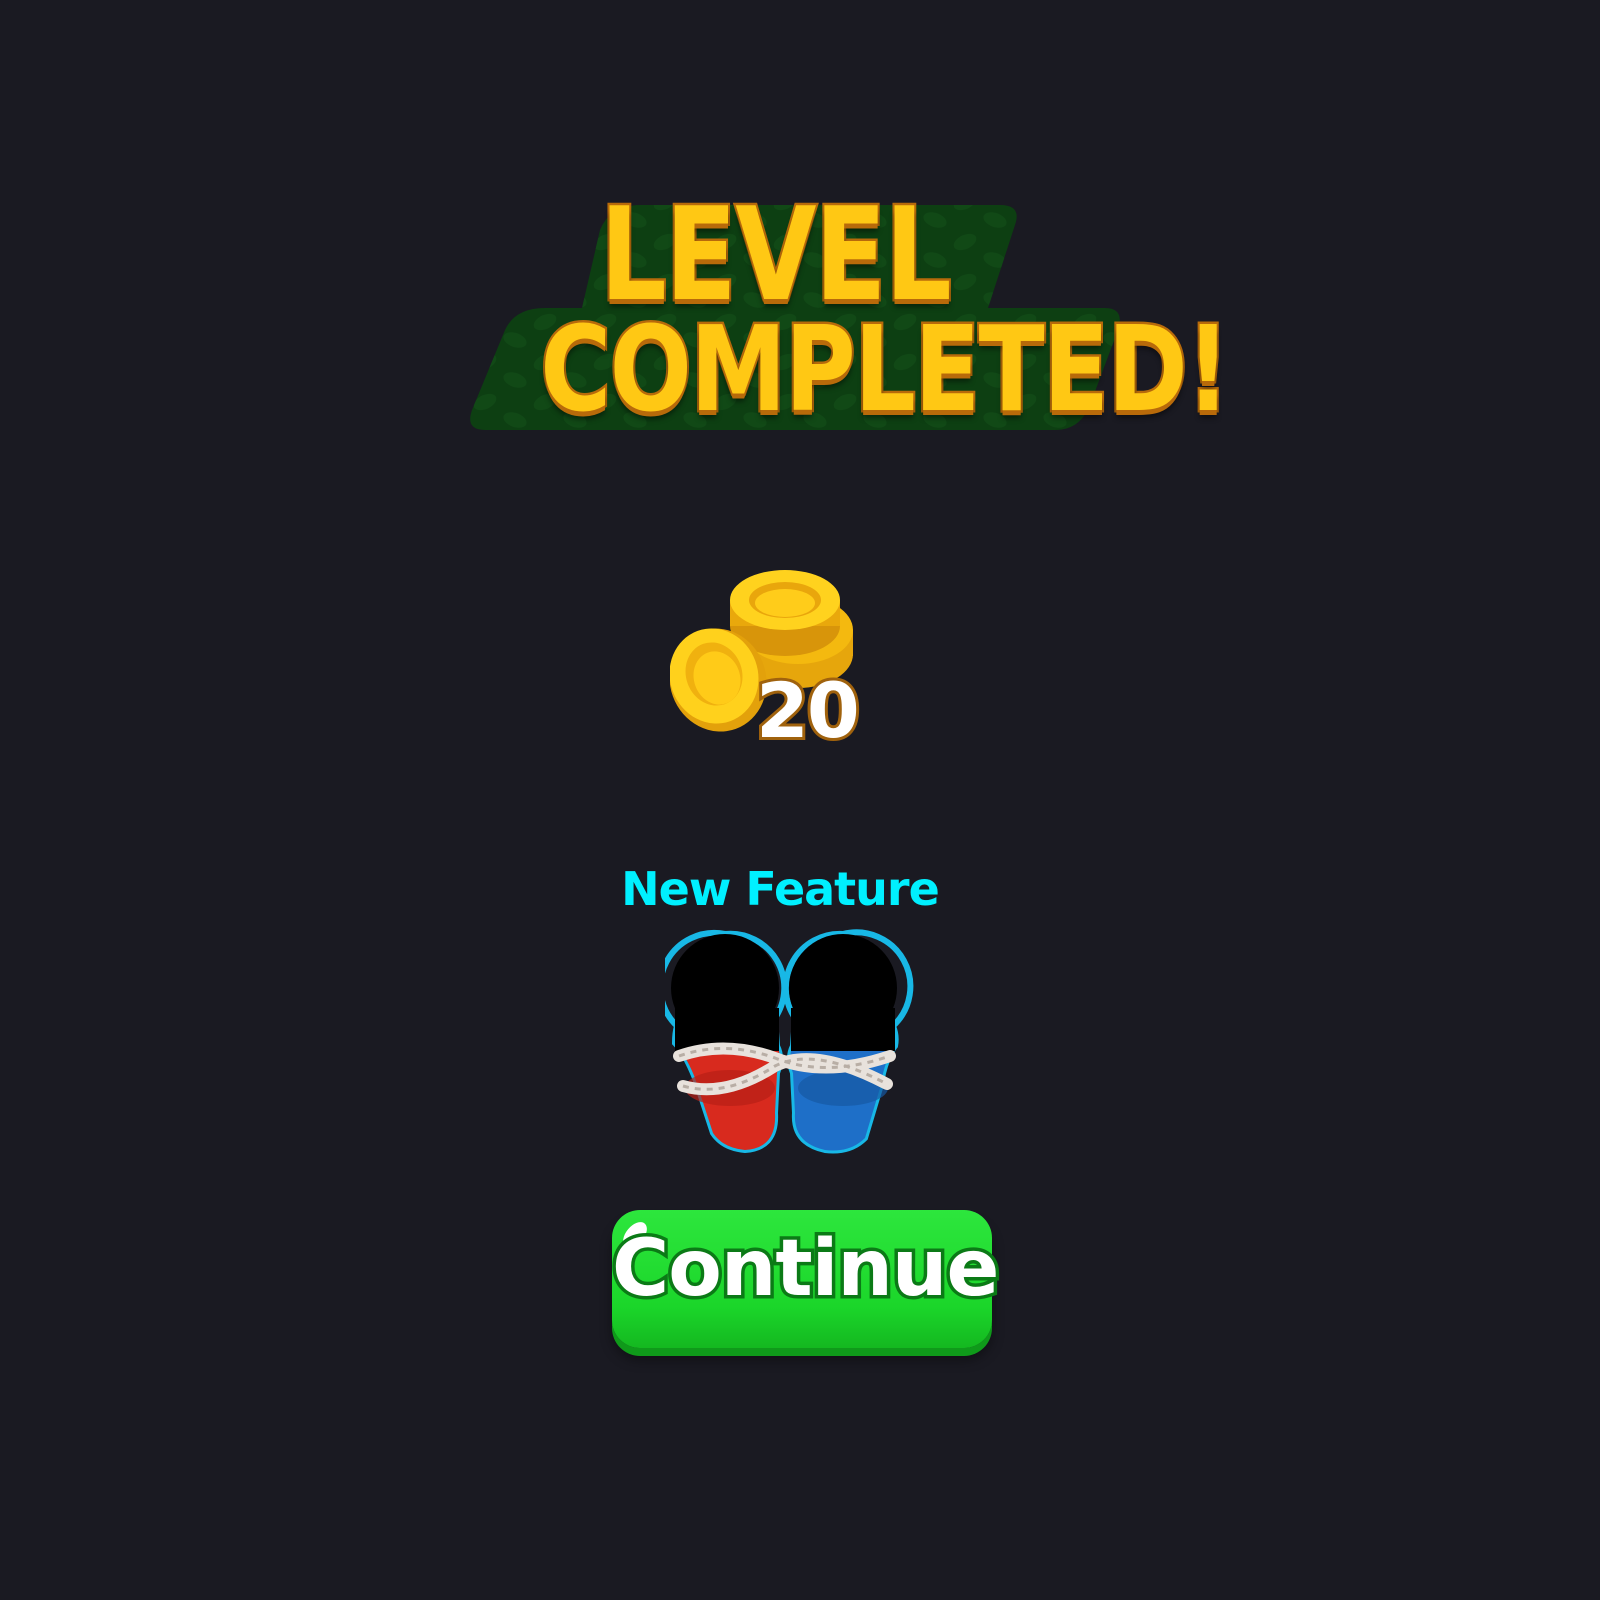  I want to click on new-feature-label: New Feature, so click(780, 889).